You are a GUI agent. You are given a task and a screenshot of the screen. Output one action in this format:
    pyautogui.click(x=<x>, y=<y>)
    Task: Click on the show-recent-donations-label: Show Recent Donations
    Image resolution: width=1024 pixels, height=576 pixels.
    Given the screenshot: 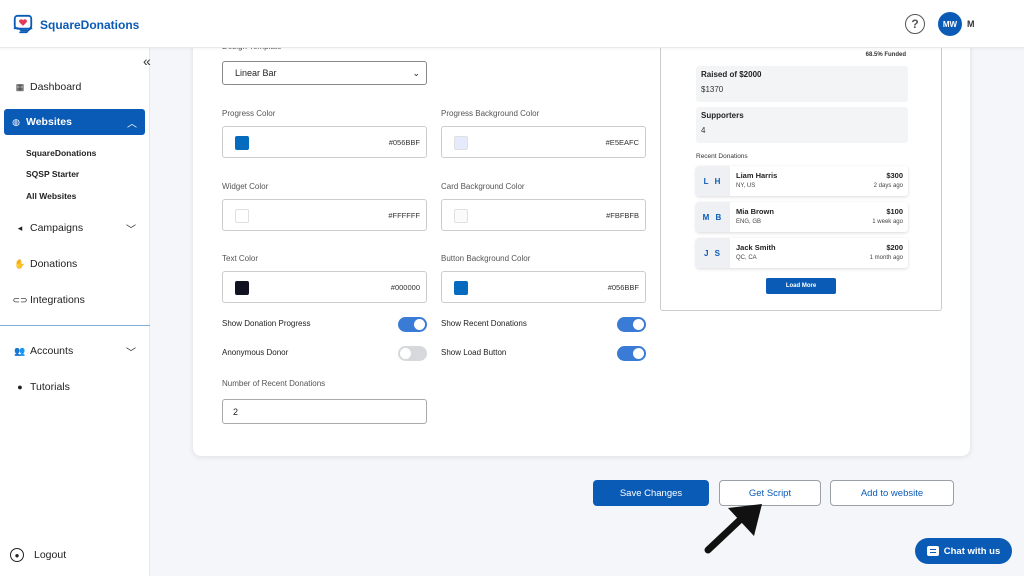 What is the action you would take?
    pyautogui.click(x=484, y=323)
    